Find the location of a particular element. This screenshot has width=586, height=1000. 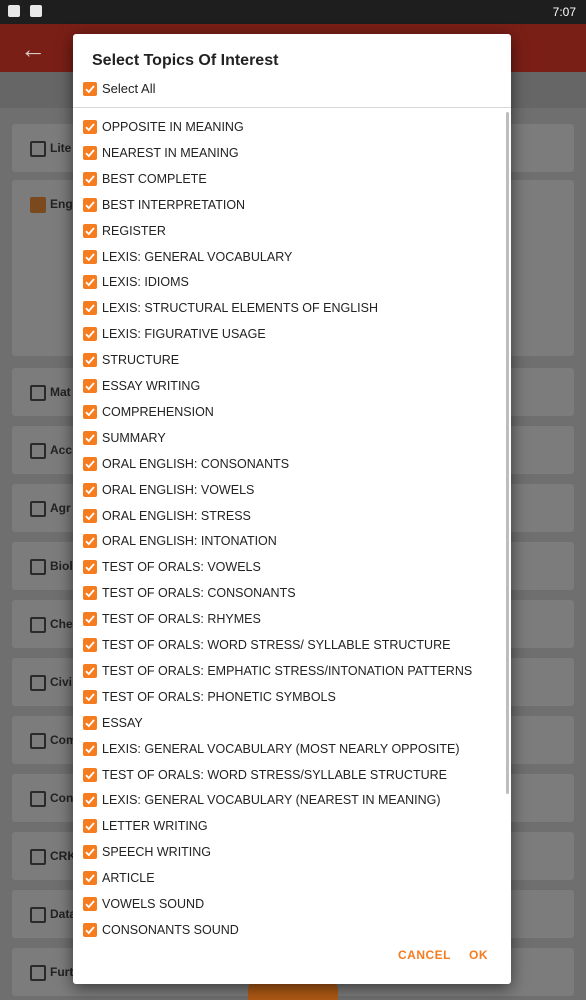

topic-checkbox-item: BEST INTERPRETATION is located at coordinates (293, 205).